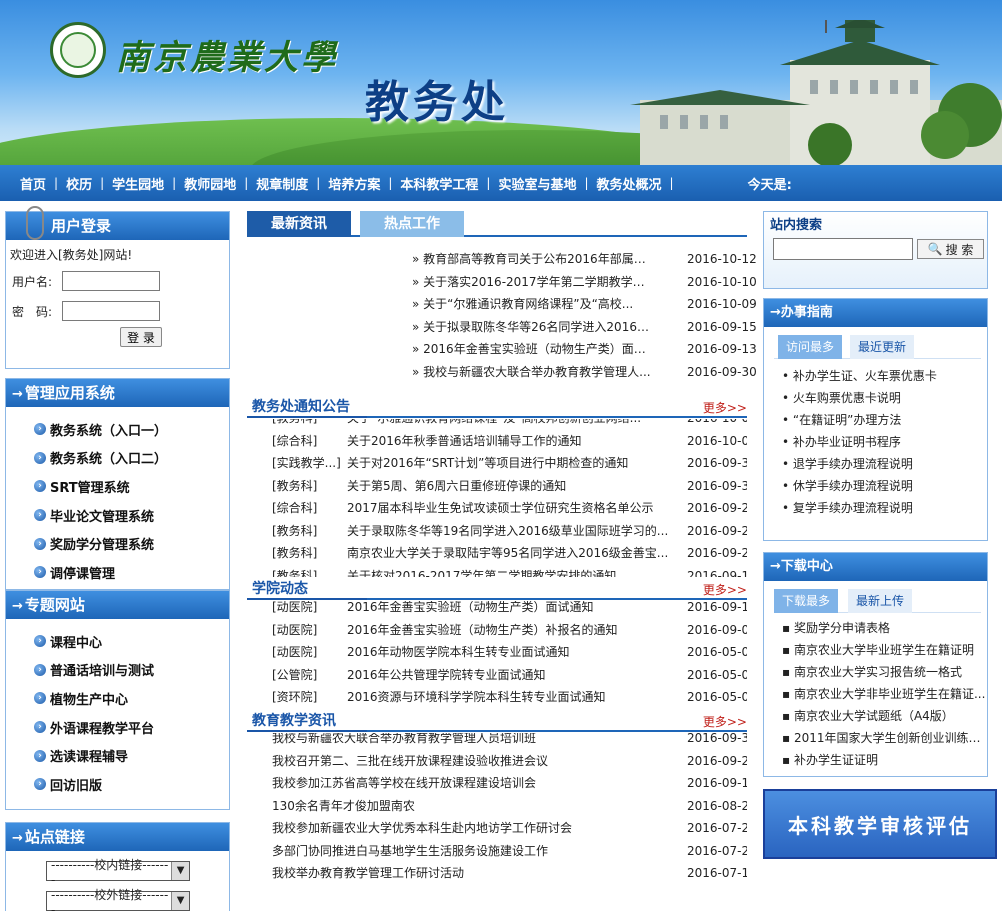 The height and width of the screenshot is (911, 1002). What do you see at coordinates (725, 721) in the screenshot?
I see `edu-more-link: 更多>>` at bounding box center [725, 721].